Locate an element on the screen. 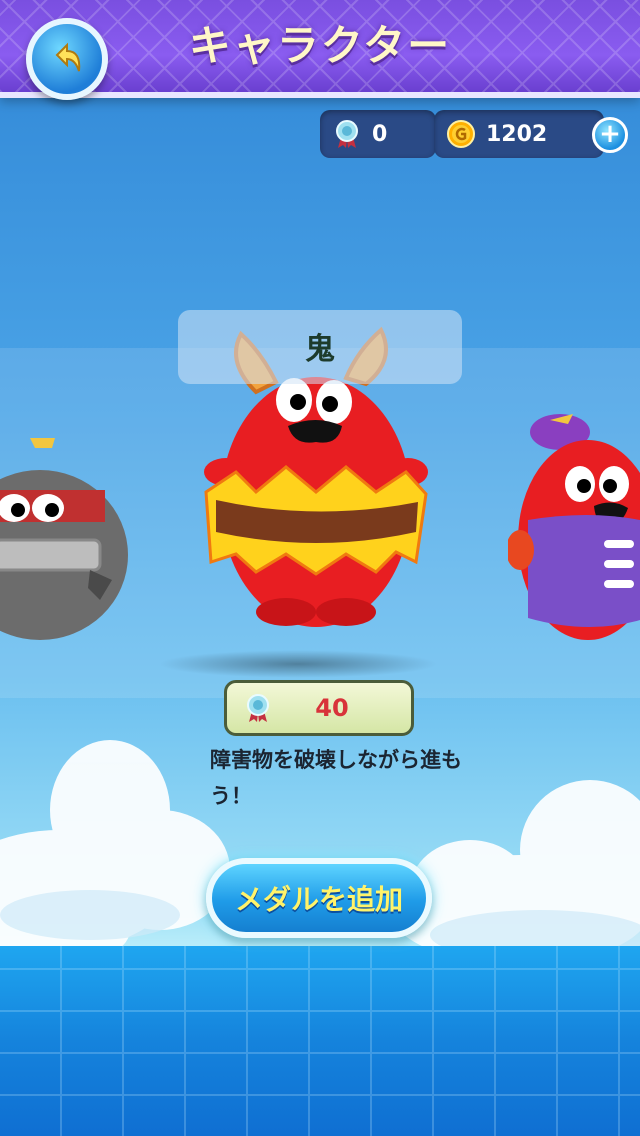  character-name: 鬼 is located at coordinates (320, 349).